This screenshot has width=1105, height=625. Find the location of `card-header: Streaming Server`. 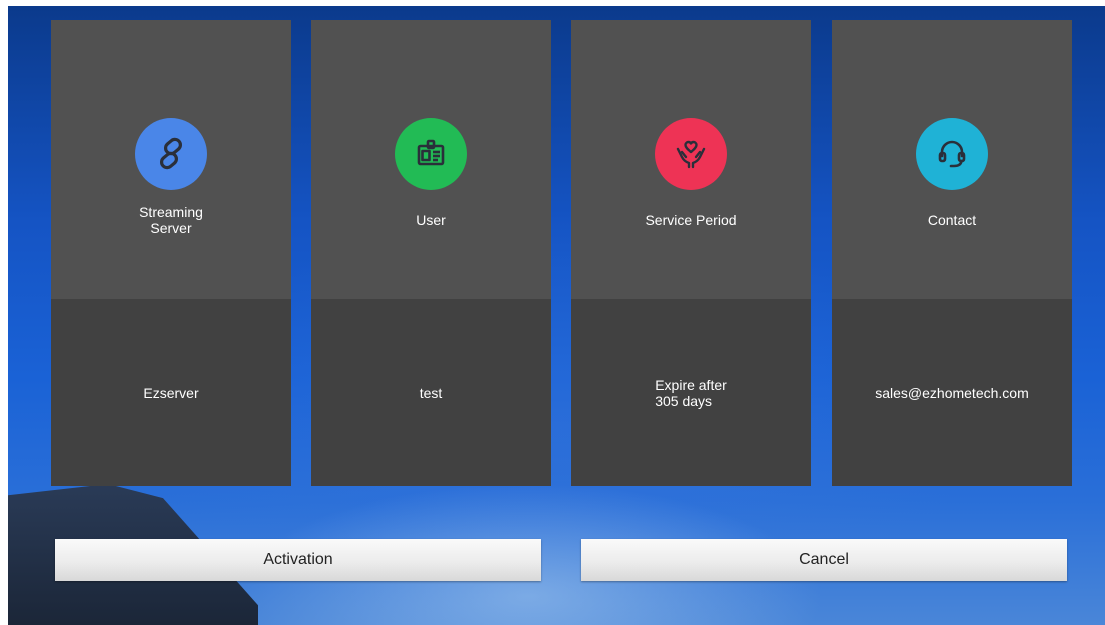

card-header: Streaming Server is located at coordinates (171, 159).